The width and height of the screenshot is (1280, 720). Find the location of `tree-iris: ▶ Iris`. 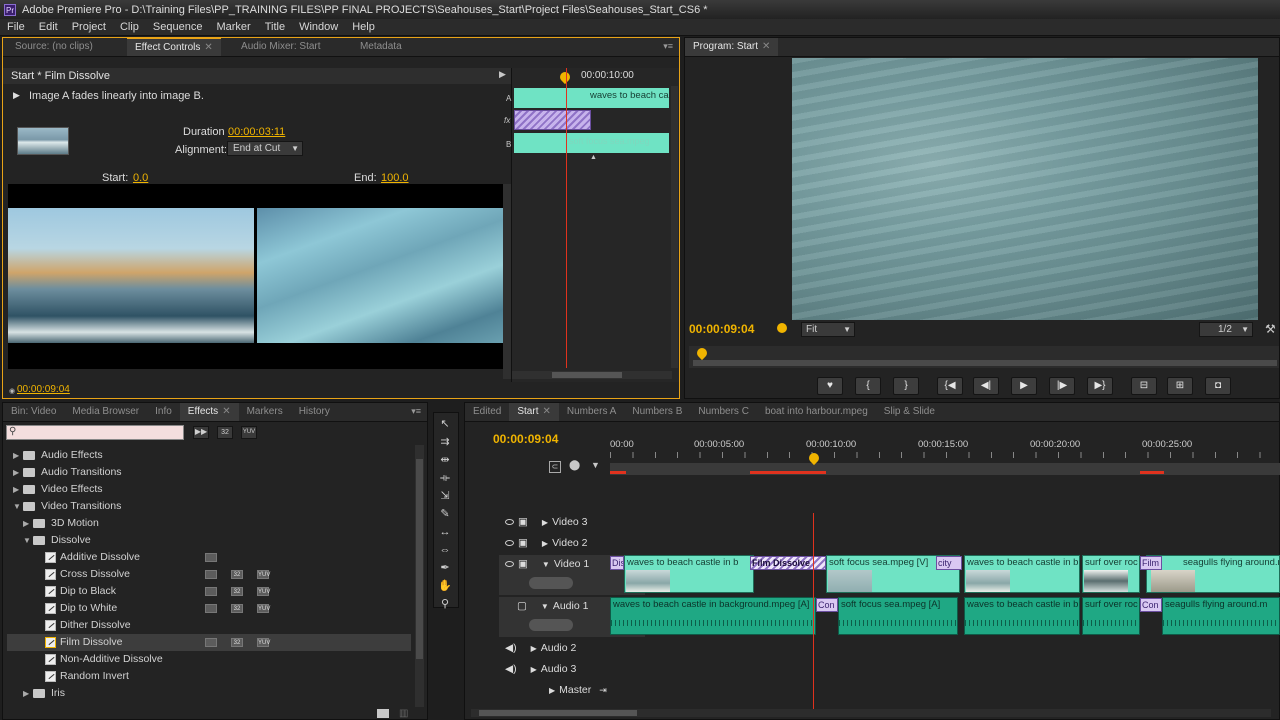

tree-iris: ▶ Iris is located at coordinates (209, 693).